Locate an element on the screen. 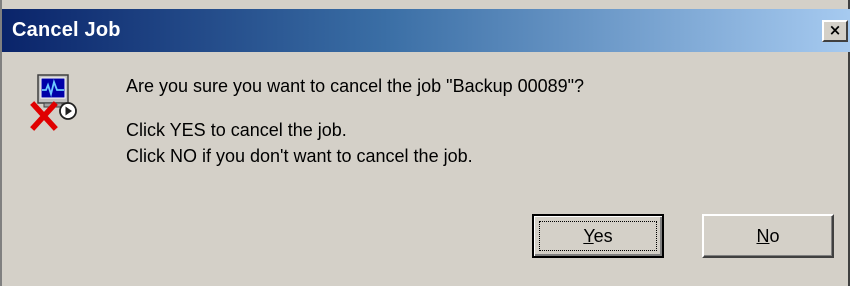 Image resolution: width=850 pixels, height=286 pixels. no-button-label: No is located at coordinates (767, 236).